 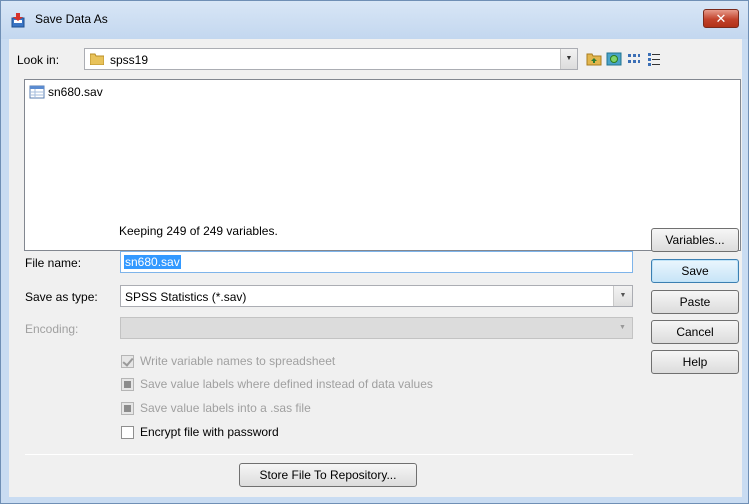 What do you see at coordinates (127, 408) in the screenshot?
I see `save-sas-labels-checkbox` at bounding box center [127, 408].